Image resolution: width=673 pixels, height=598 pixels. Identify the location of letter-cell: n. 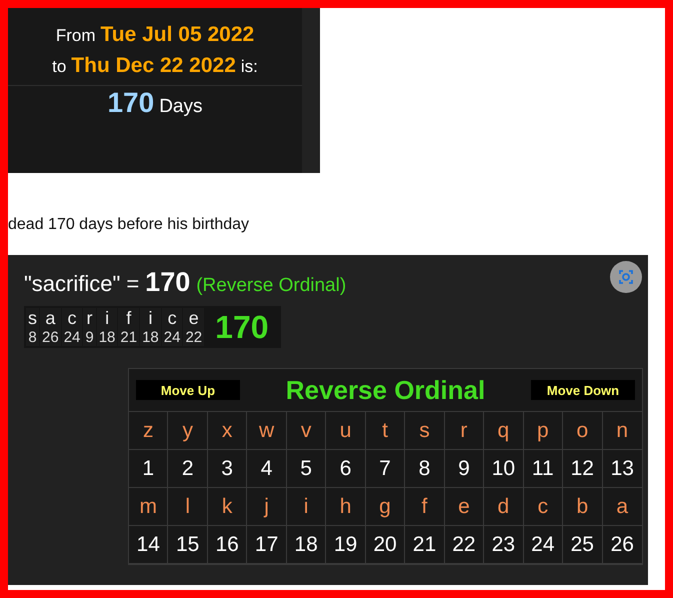
(622, 431).